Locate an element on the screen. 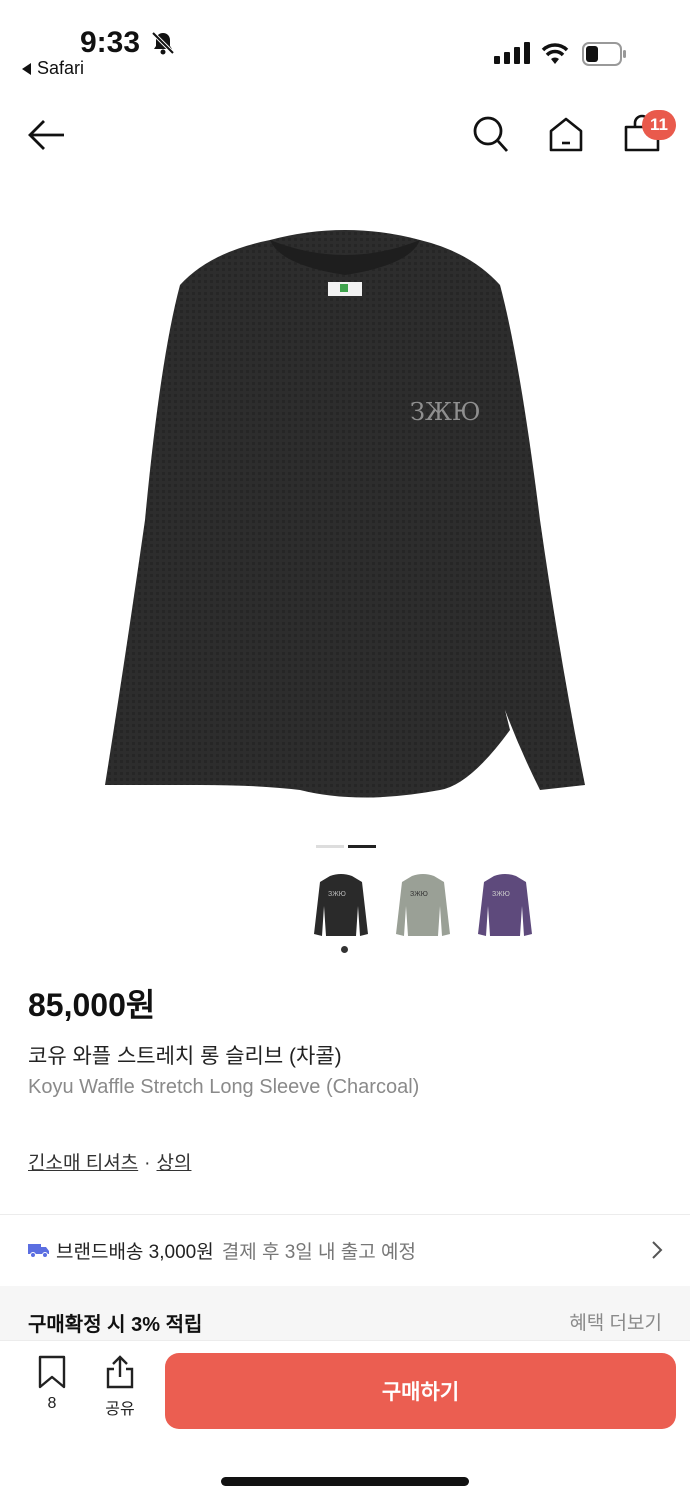 The width and height of the screenshot is (690, 1500). thumbnail-charcoal: ЗЖЮ is located at coordinates (341, 905).